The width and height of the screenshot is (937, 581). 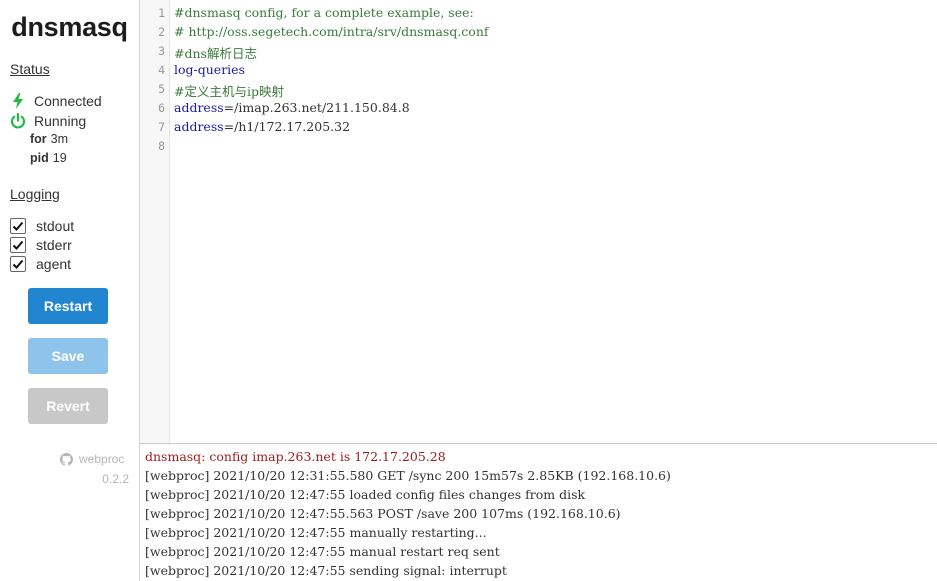 I want to click on stderr-label: stderr, so click(x=54, y=245).